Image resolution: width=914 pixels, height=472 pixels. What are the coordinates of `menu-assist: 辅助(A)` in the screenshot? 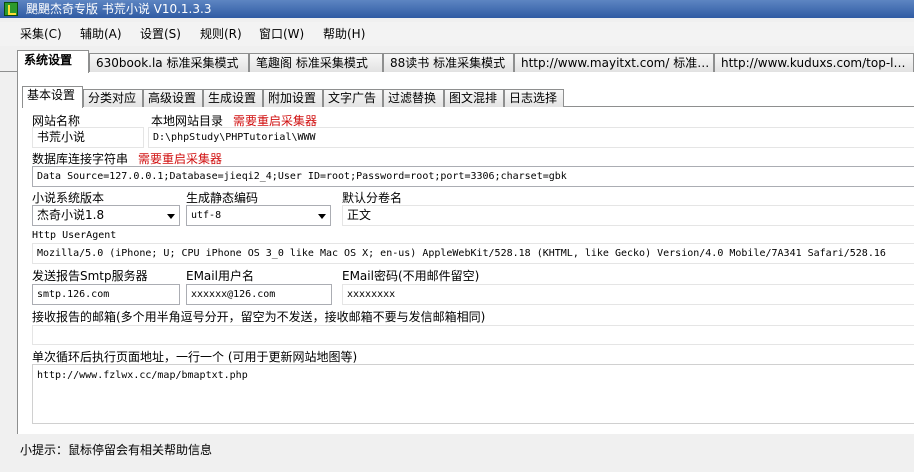 It's located at (101, 34).